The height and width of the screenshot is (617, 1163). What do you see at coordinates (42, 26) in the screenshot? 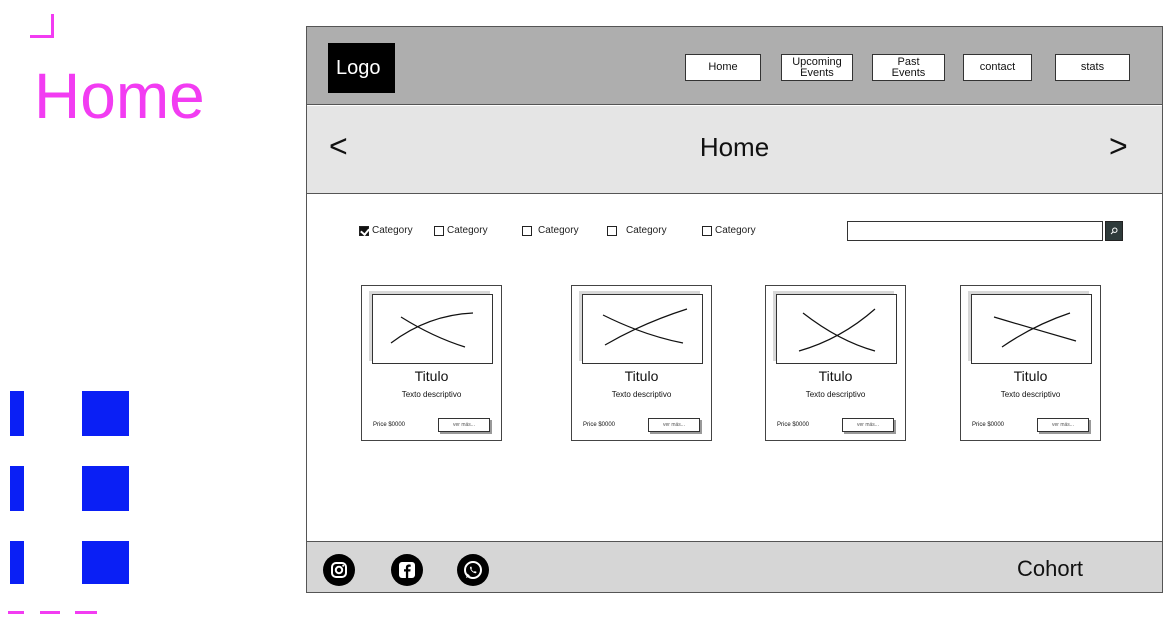
I see `corner-mark` at bounding box center [42, 26].